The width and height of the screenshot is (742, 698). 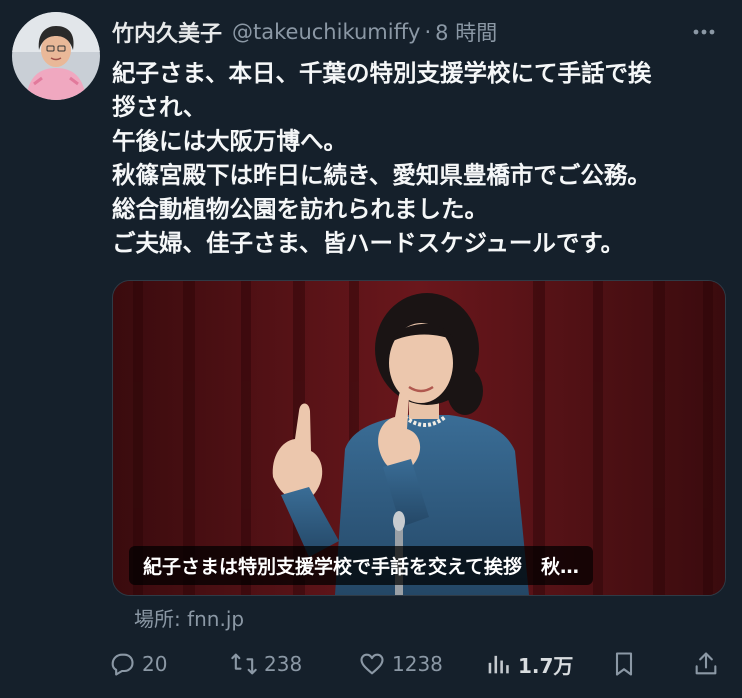 I want to click on reply-button: 20, so click(x=137, y=664).